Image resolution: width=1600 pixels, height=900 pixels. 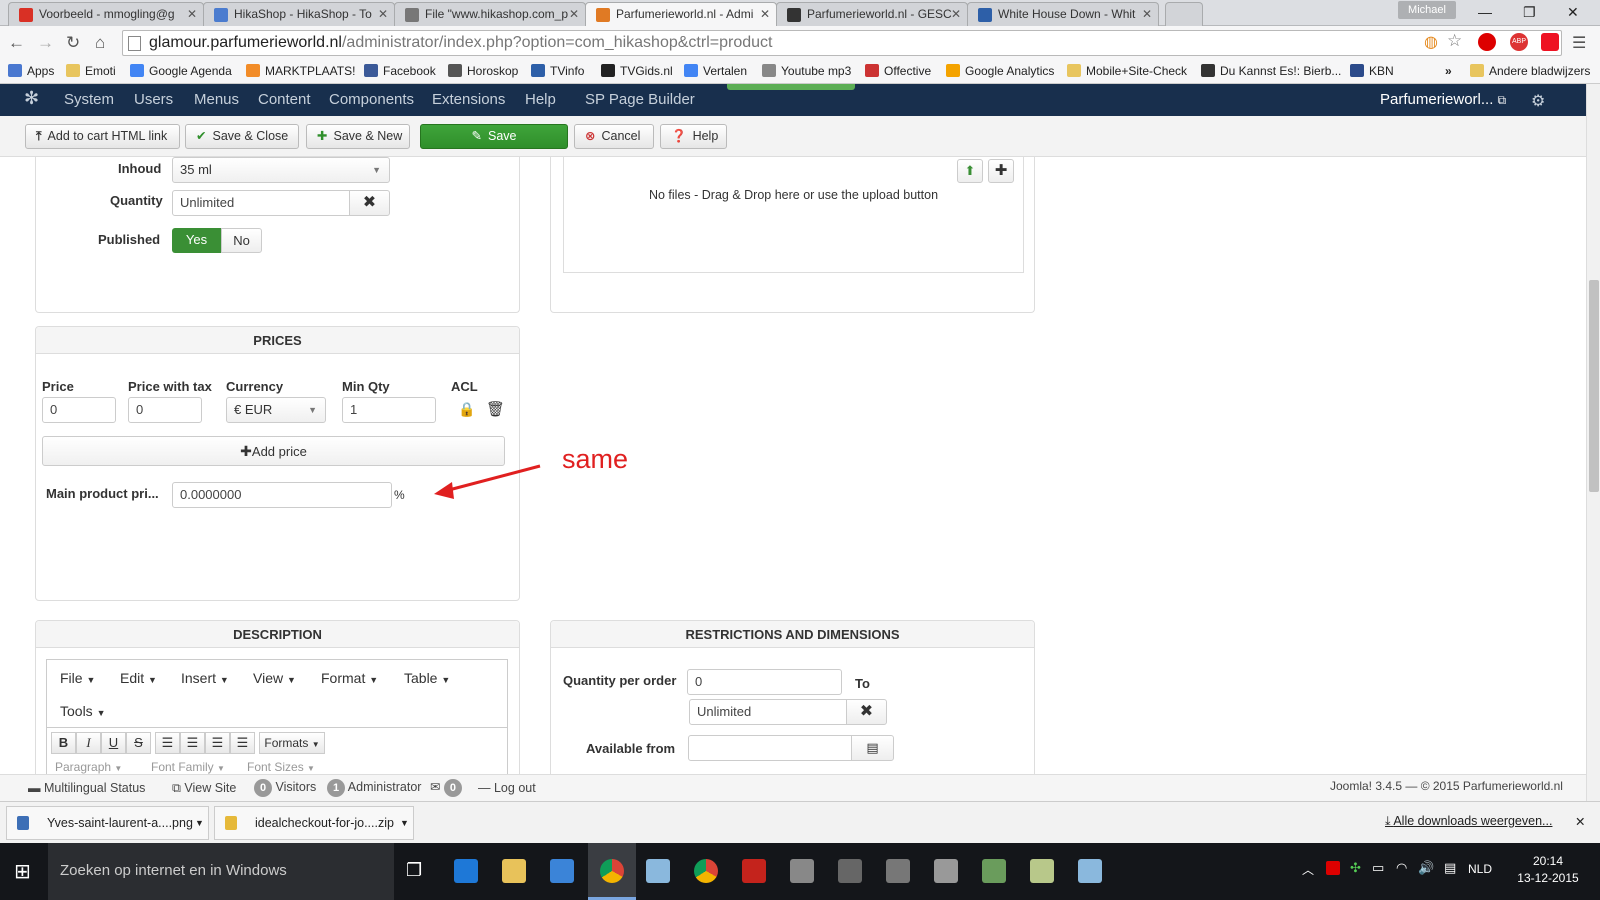 What do you see at coordinates (88, 767) in the screenshot?
I see `paragraph-select: Paragraph ▼` at bounding box center [88, 767].